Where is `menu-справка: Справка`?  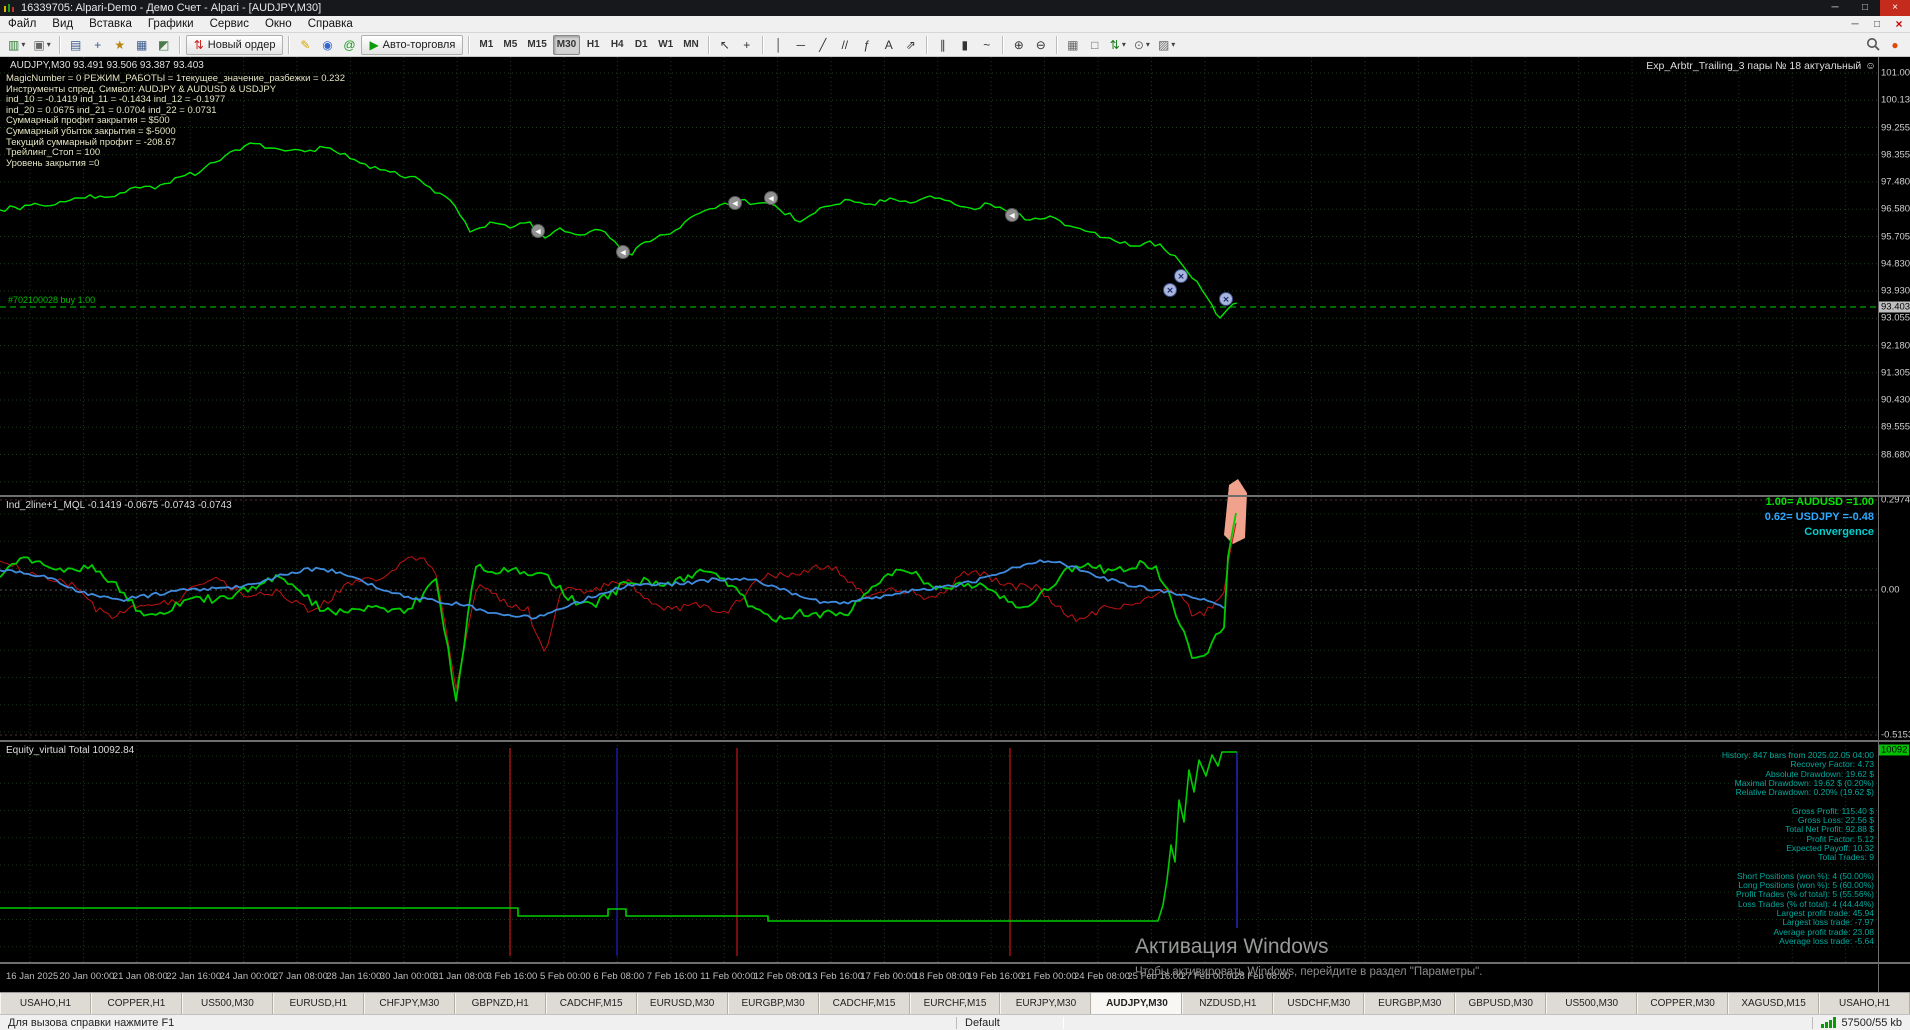
menu-справка: Справка is located at coordinates (330, 24).